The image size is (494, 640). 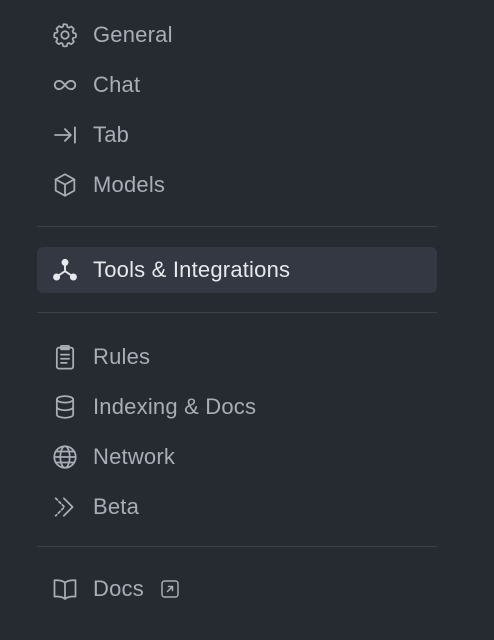 What do you see at coordinates (65, 407) in the screenshot?
I see `database-icon` at bounding box center [65, 407].